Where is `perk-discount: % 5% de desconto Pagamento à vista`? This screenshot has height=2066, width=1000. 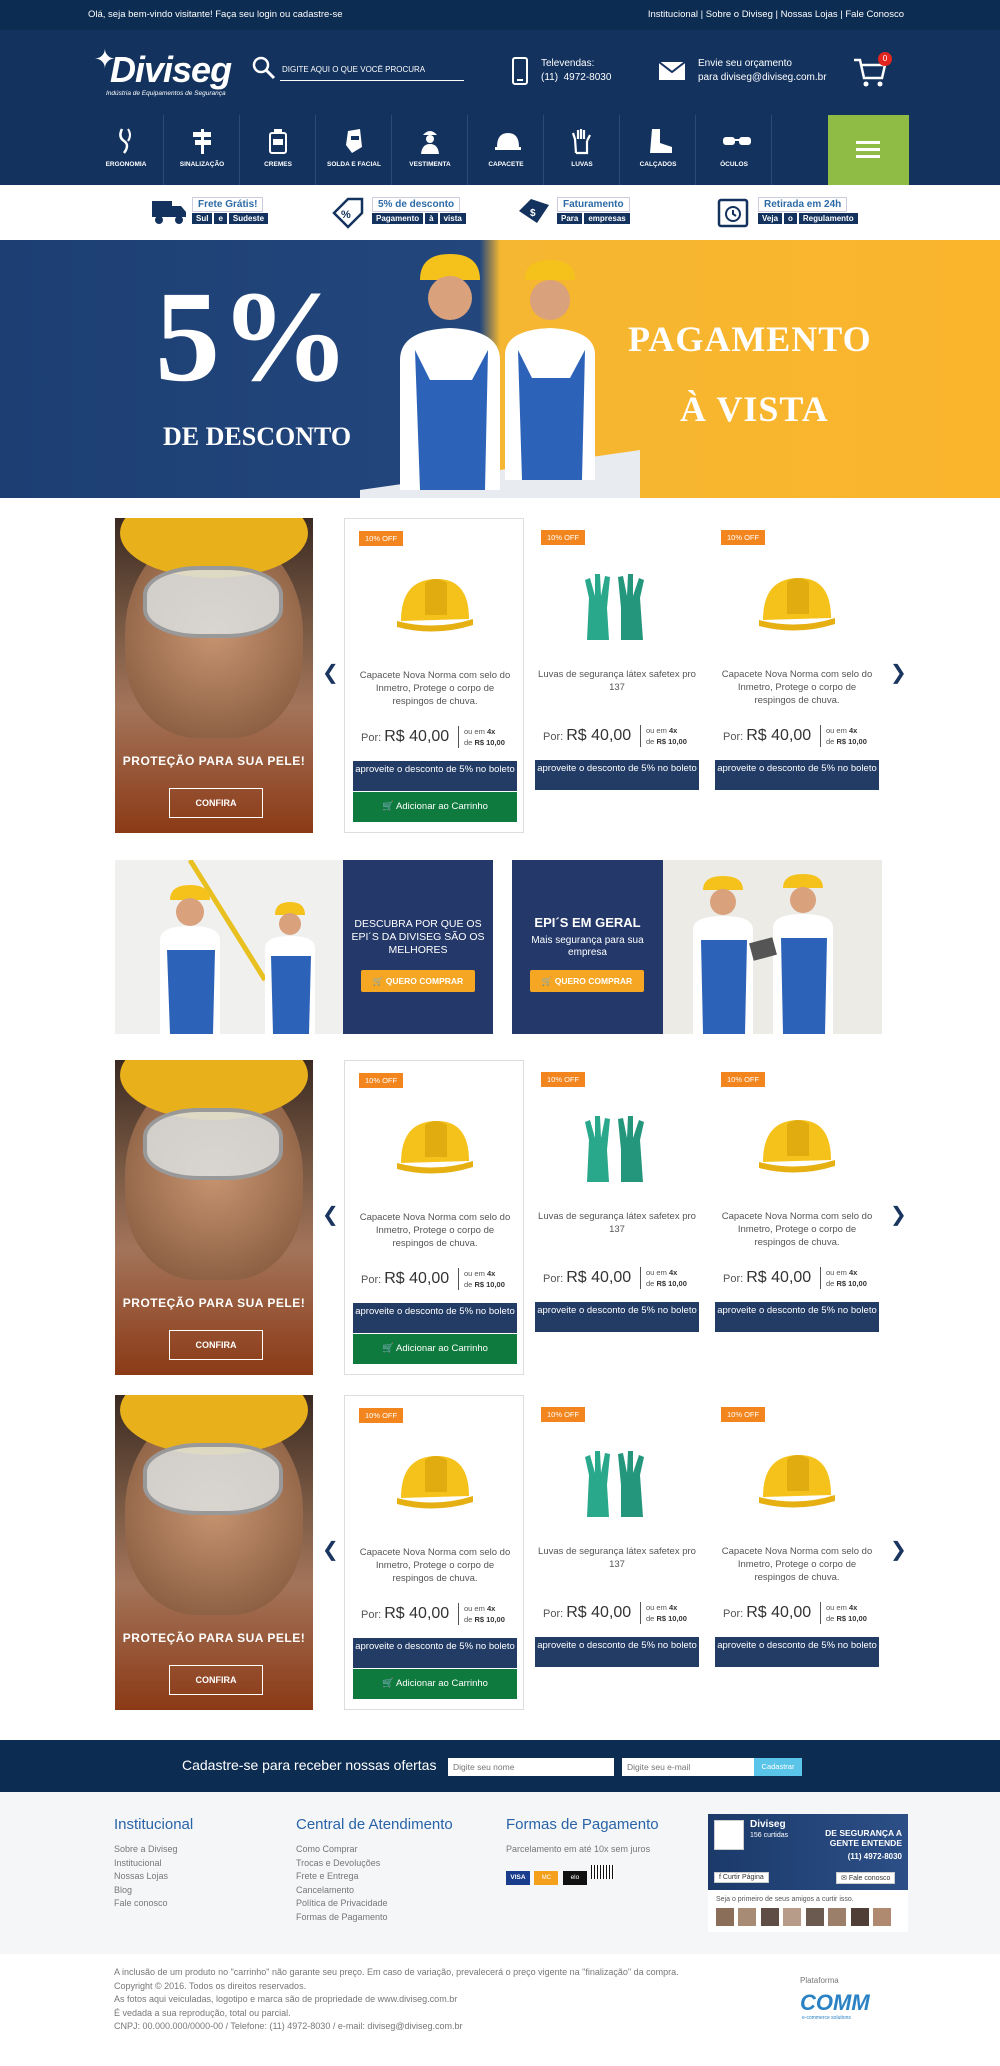 perk-discount: % 5% de desconto Pagamento à vista is located at coordinates (398, 213).